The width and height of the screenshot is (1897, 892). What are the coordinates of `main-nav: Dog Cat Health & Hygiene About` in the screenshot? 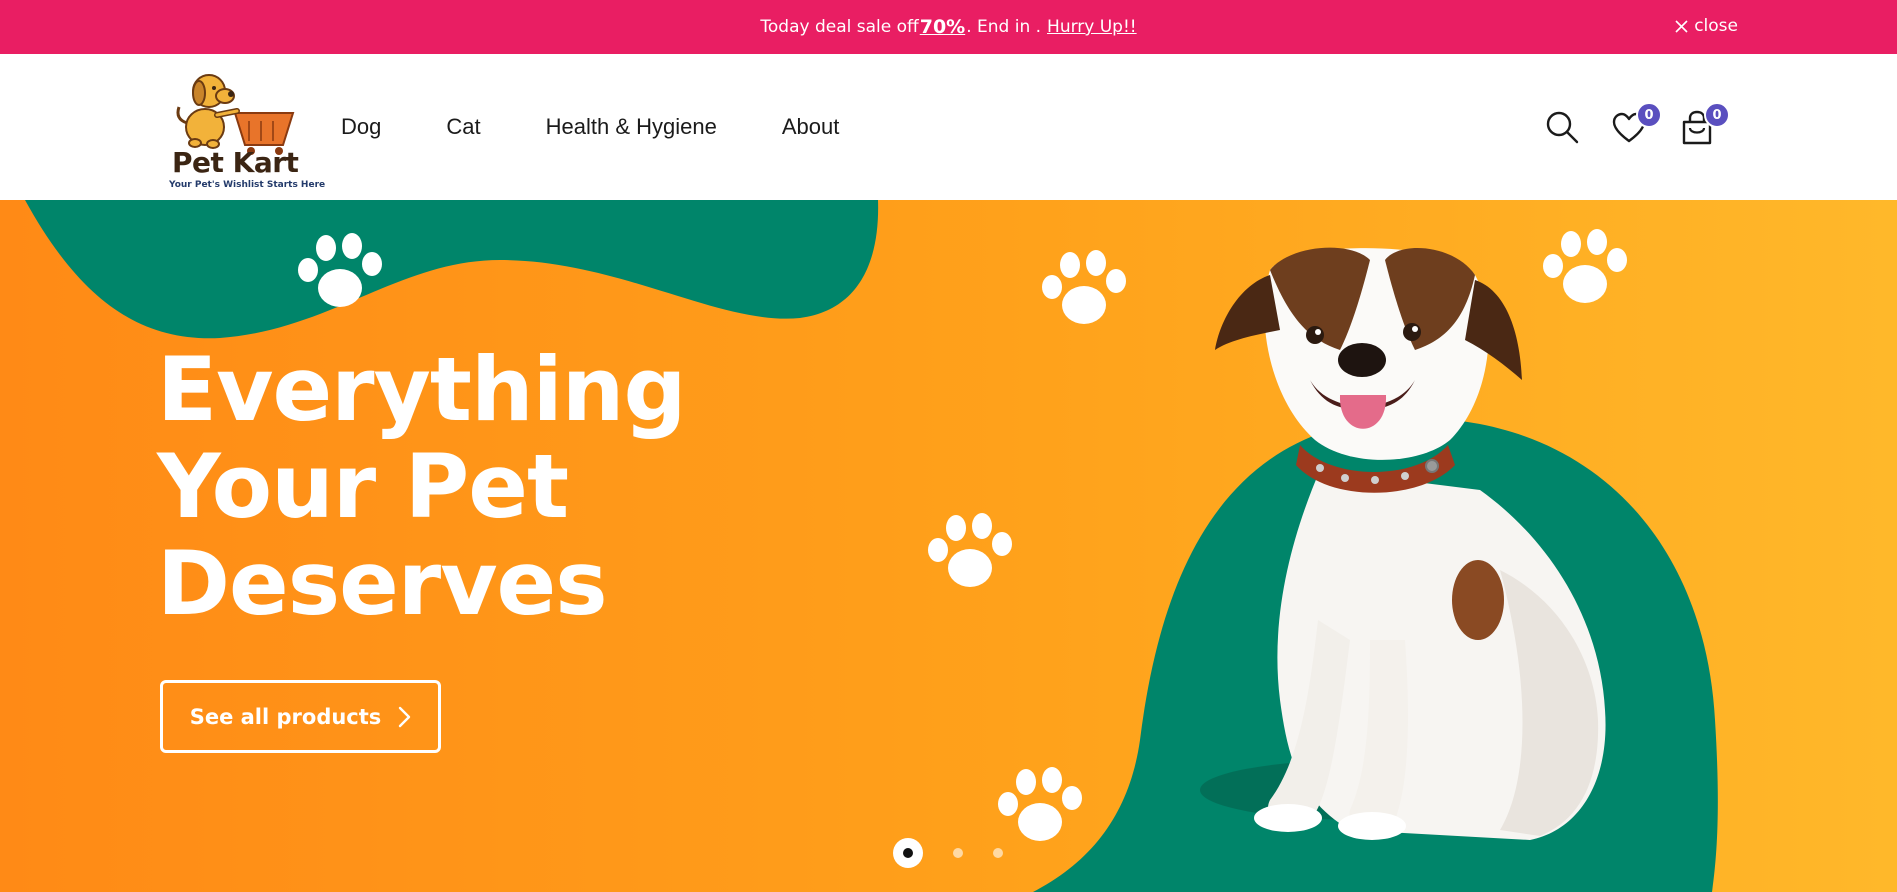 It's located at (622, 127).